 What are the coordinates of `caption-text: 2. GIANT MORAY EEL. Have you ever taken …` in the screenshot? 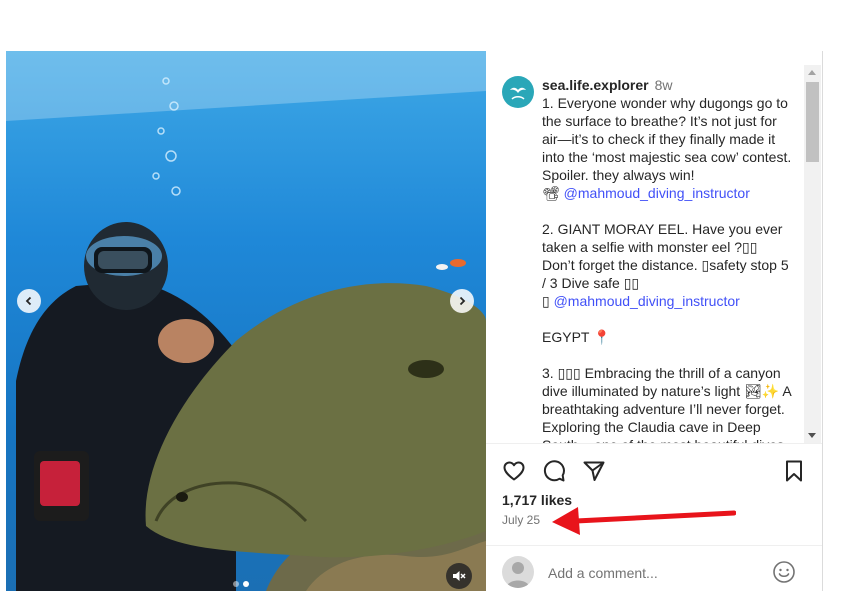 It's located at (667, 256).